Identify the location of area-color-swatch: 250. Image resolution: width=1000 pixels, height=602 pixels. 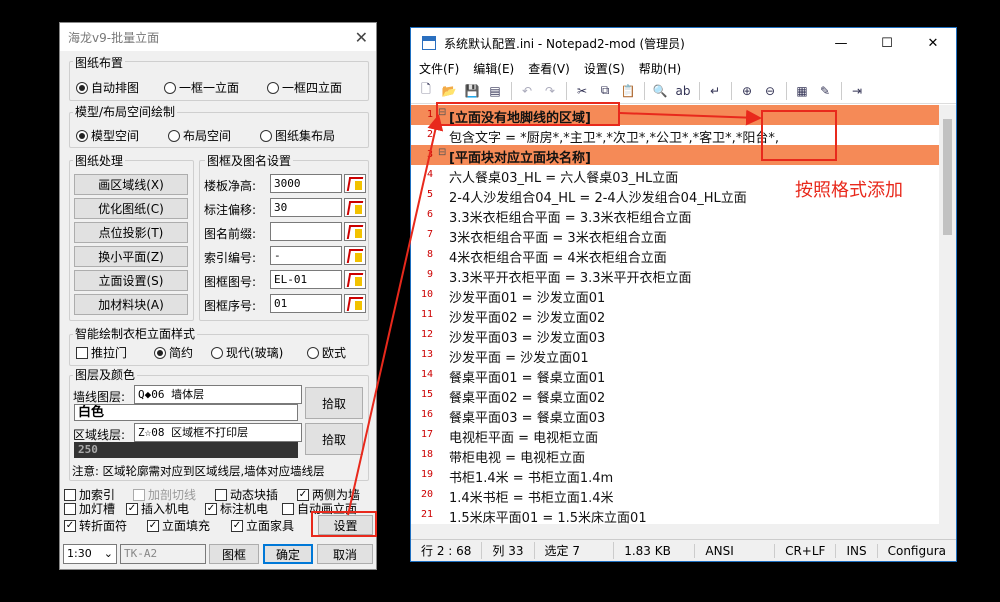
(186, 450).